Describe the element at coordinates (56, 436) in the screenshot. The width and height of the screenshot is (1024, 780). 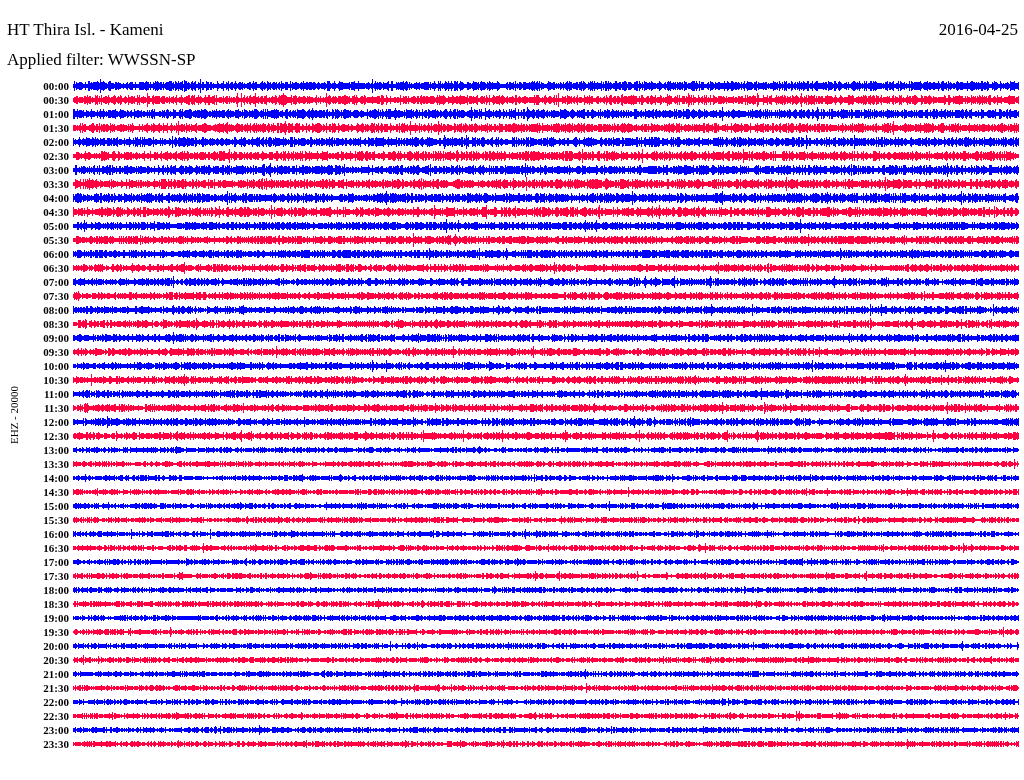
I see `time-label: 12:30` at that location.